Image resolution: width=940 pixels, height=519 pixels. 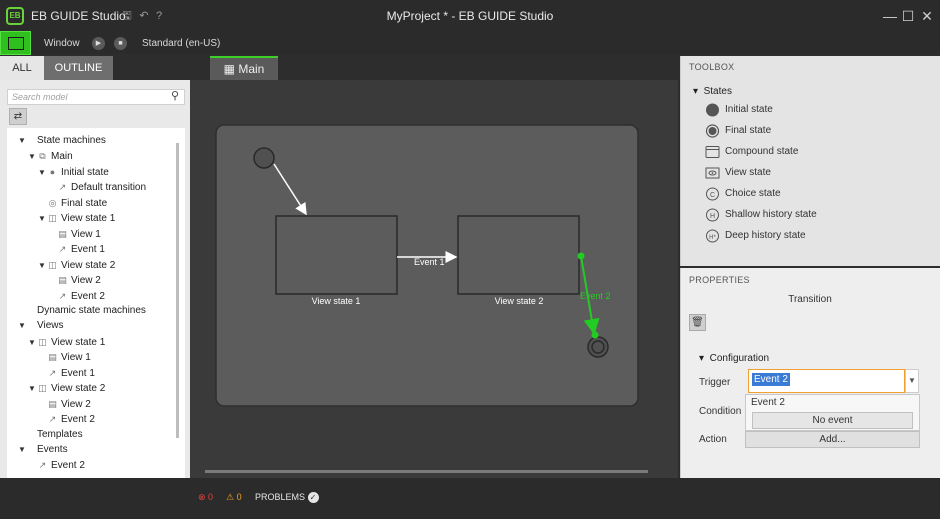 I want to click on toolbox-group-states: ▾ States, so click(x=712, y=91).